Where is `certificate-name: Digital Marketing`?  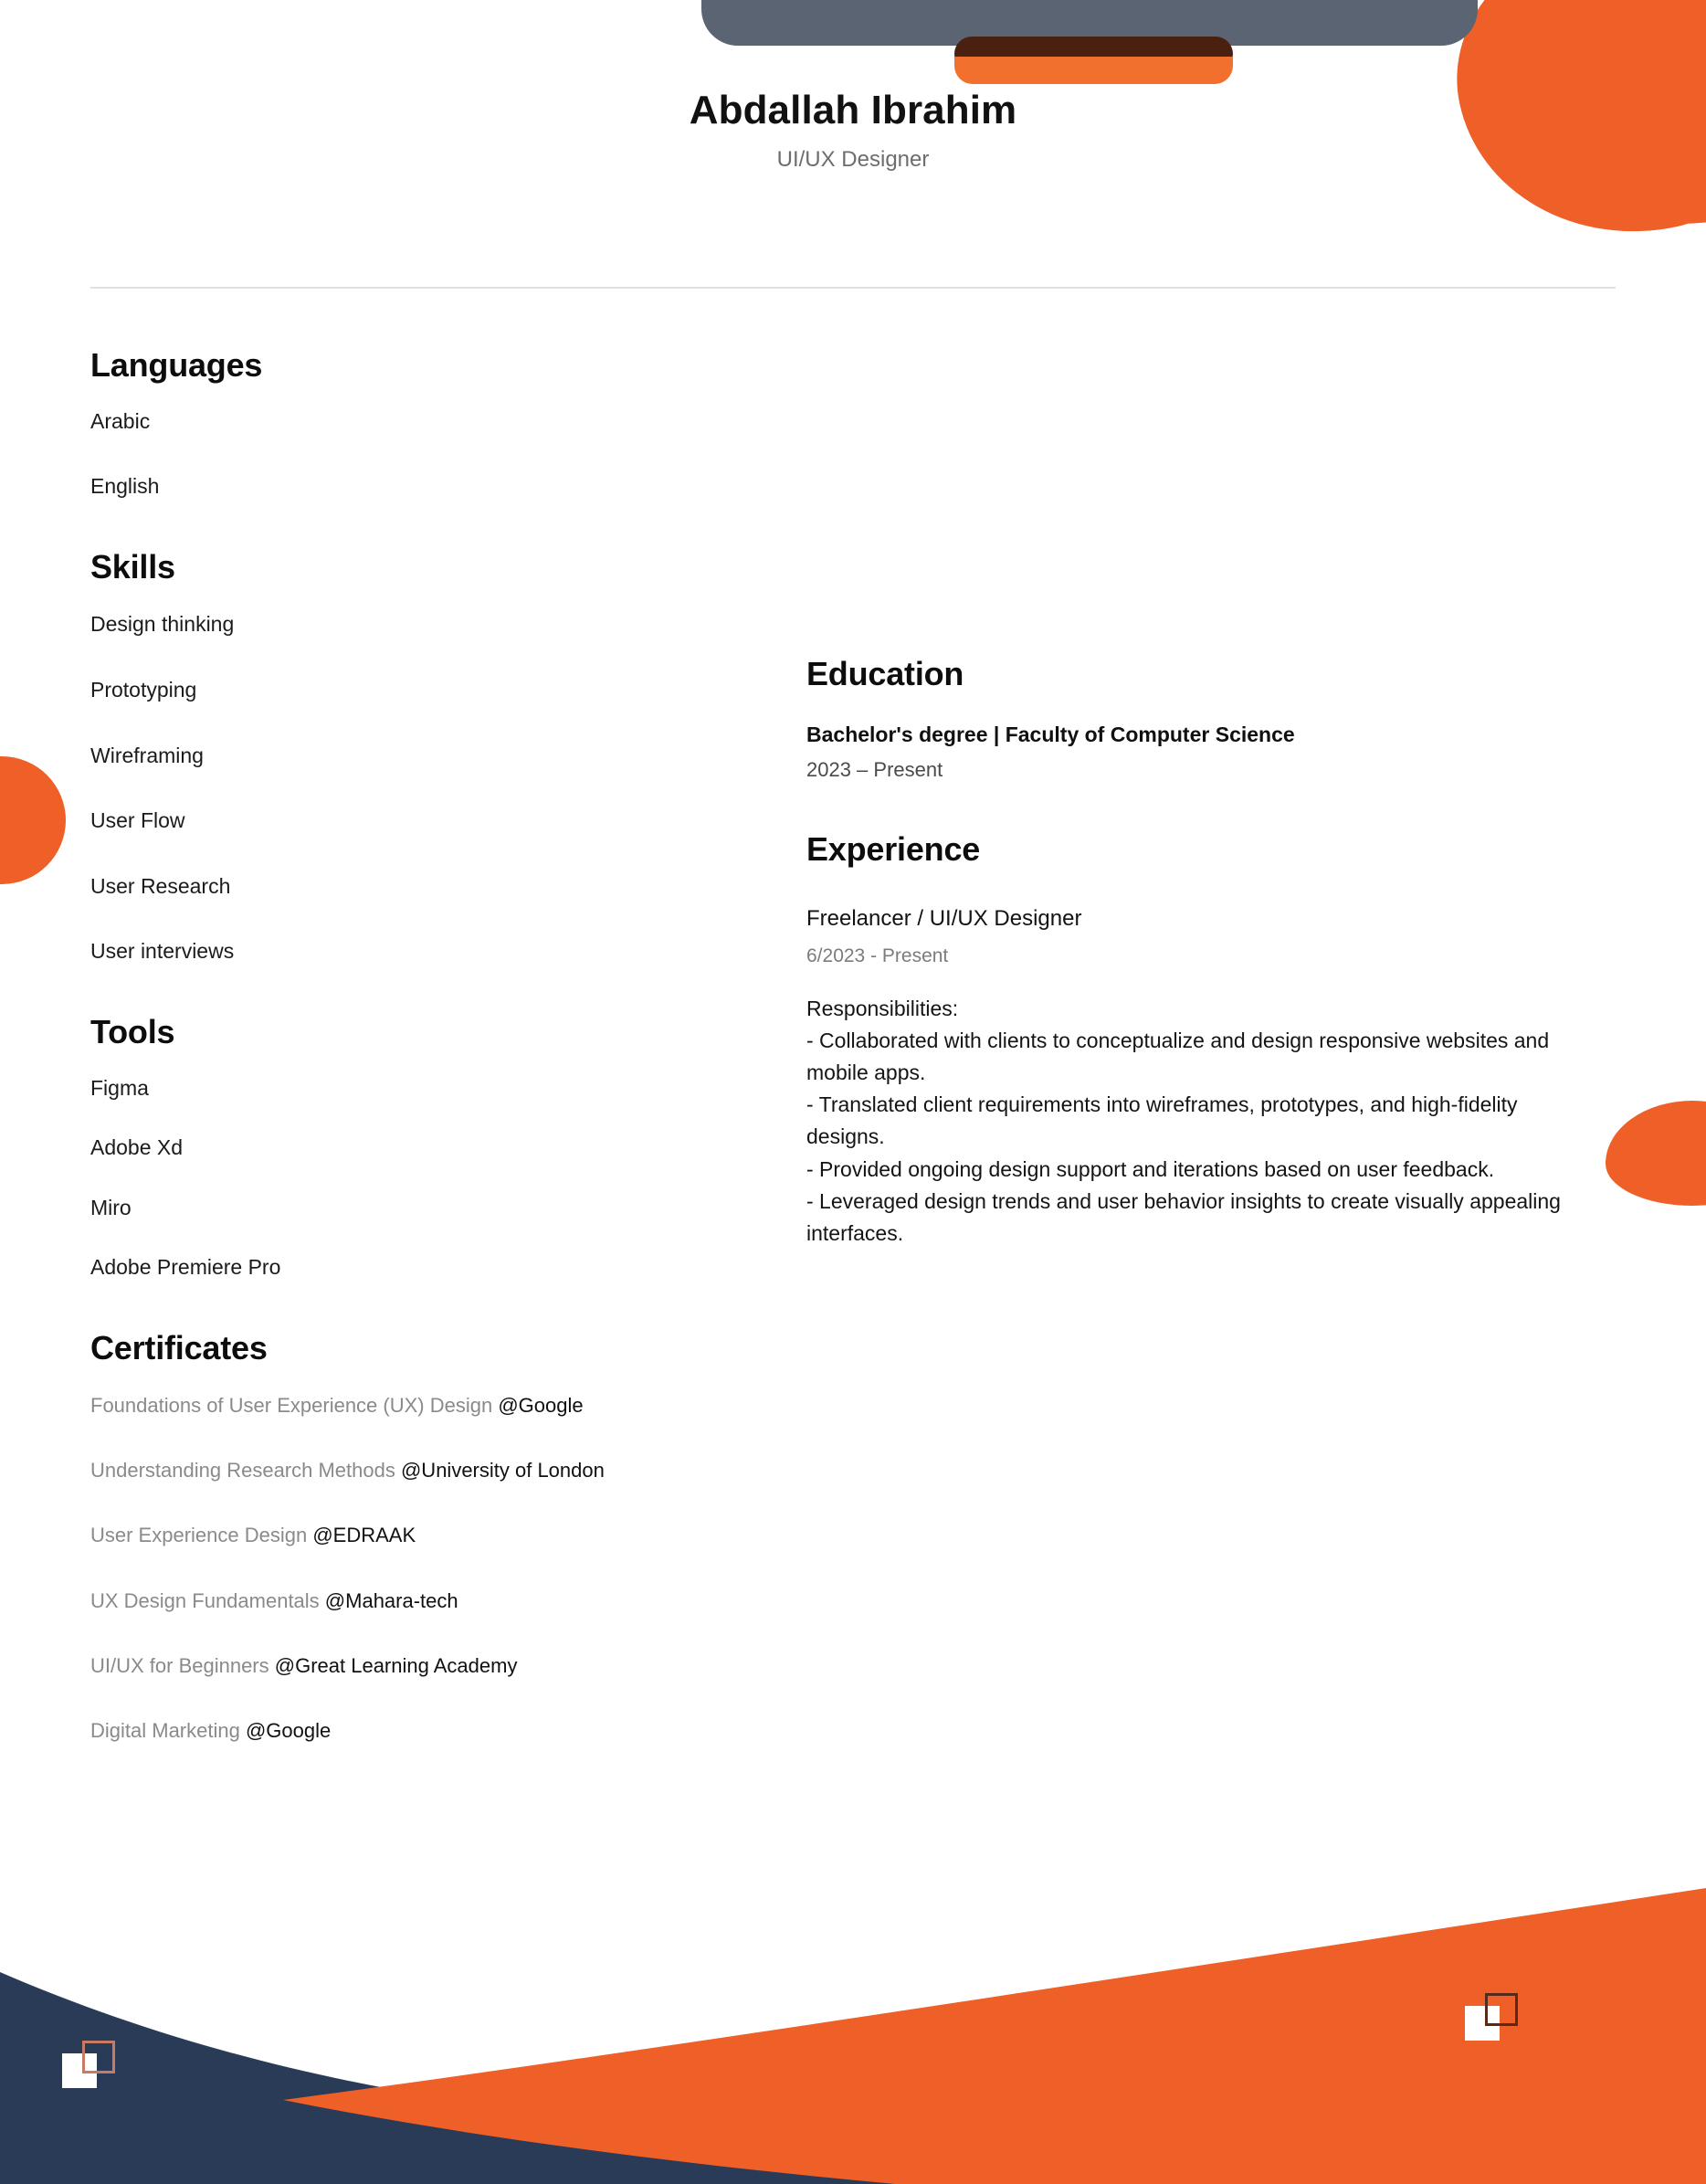
certificate-name: Digital Marketing is located at coordinates (168, 1731).